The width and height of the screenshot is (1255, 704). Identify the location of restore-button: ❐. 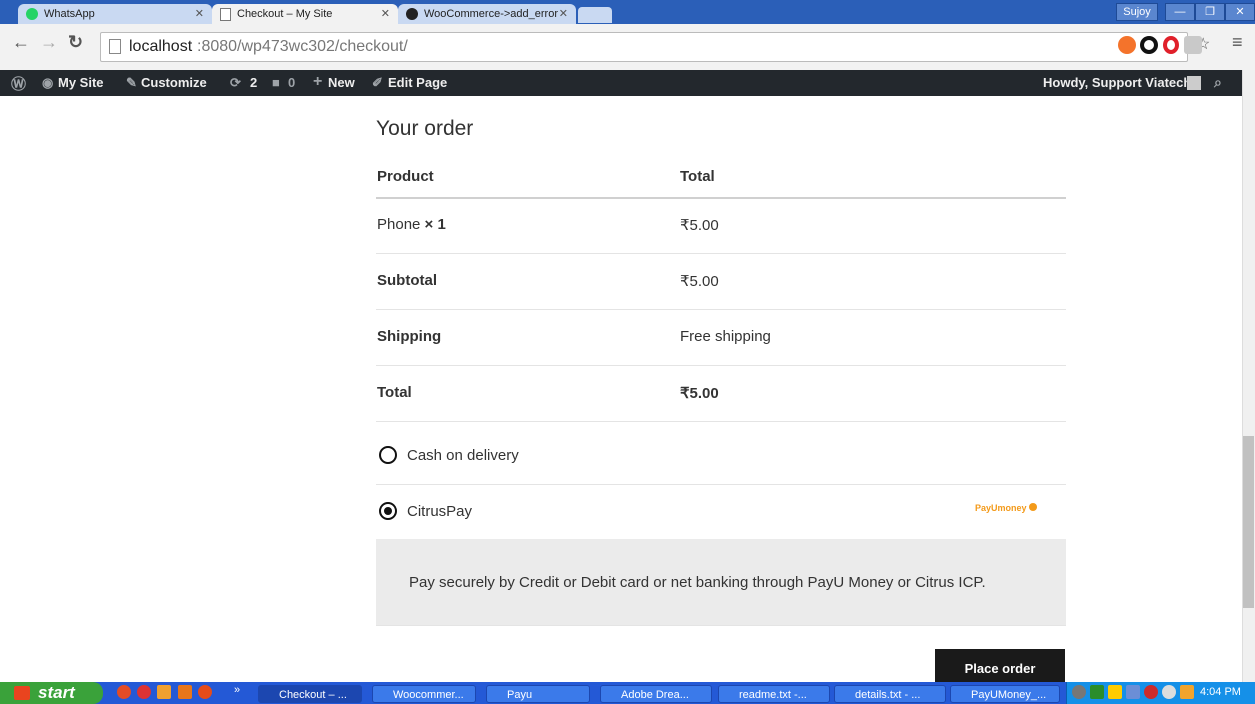
(1210, 12).